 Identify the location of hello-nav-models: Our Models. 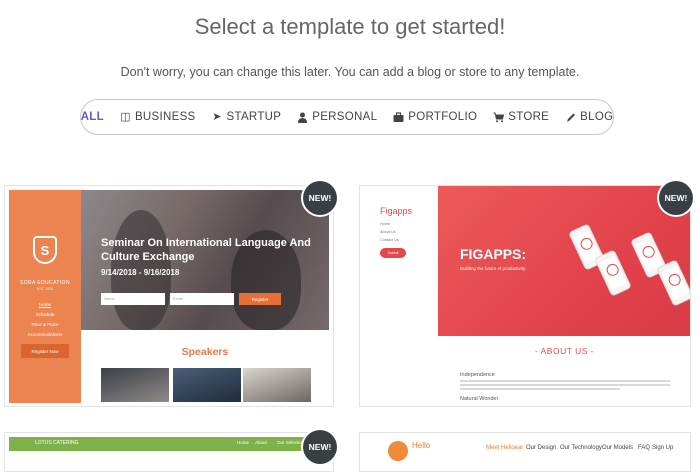
(618, 448).